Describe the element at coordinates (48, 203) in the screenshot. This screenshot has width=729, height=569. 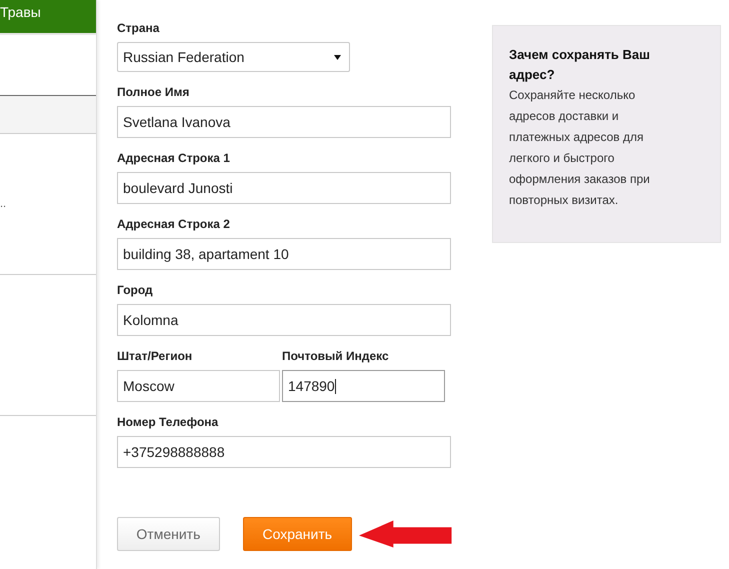
I see `sidebar-item: ..` at that location.